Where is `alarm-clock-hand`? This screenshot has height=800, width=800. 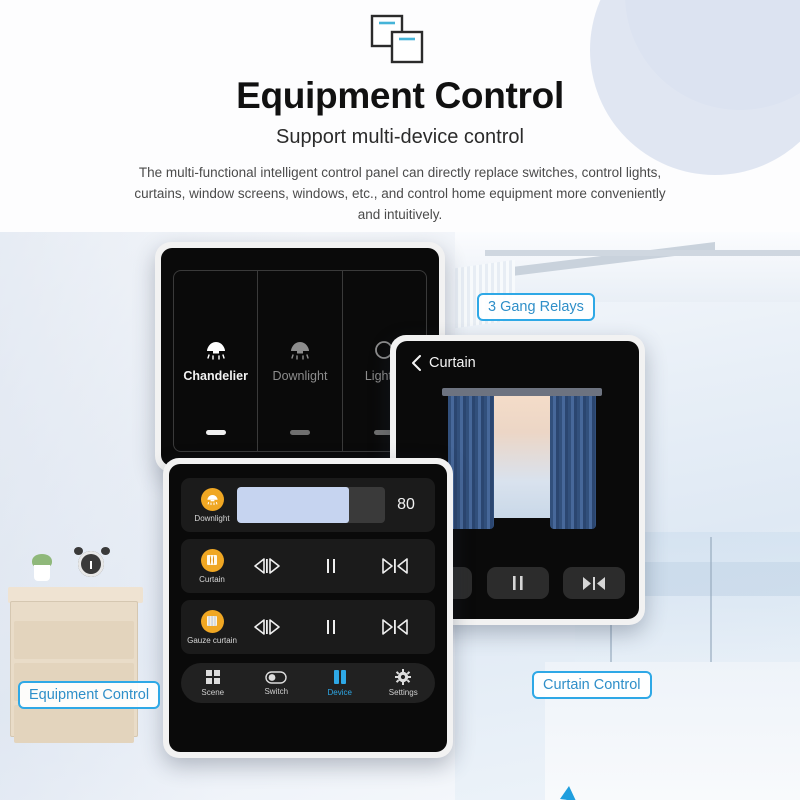 alarm-clock-hand is located at coordinates (91, 565).